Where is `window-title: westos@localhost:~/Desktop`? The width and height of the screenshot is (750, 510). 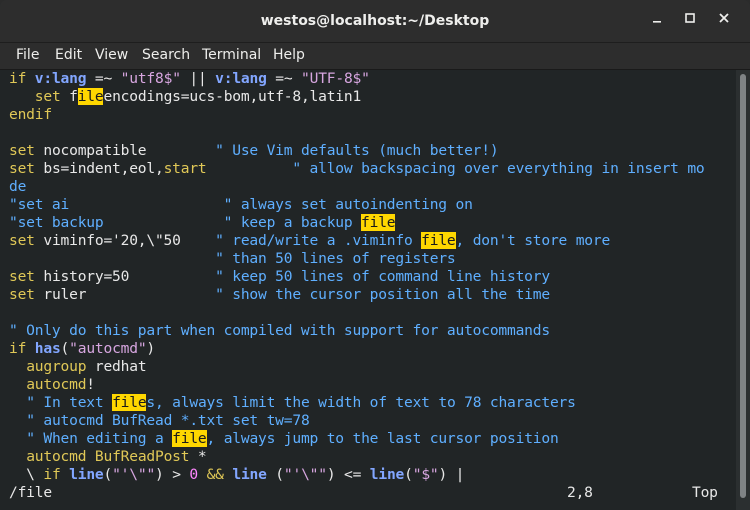 window-title: westos@localhost:~/Desktop is located at coordinates (375, 21).